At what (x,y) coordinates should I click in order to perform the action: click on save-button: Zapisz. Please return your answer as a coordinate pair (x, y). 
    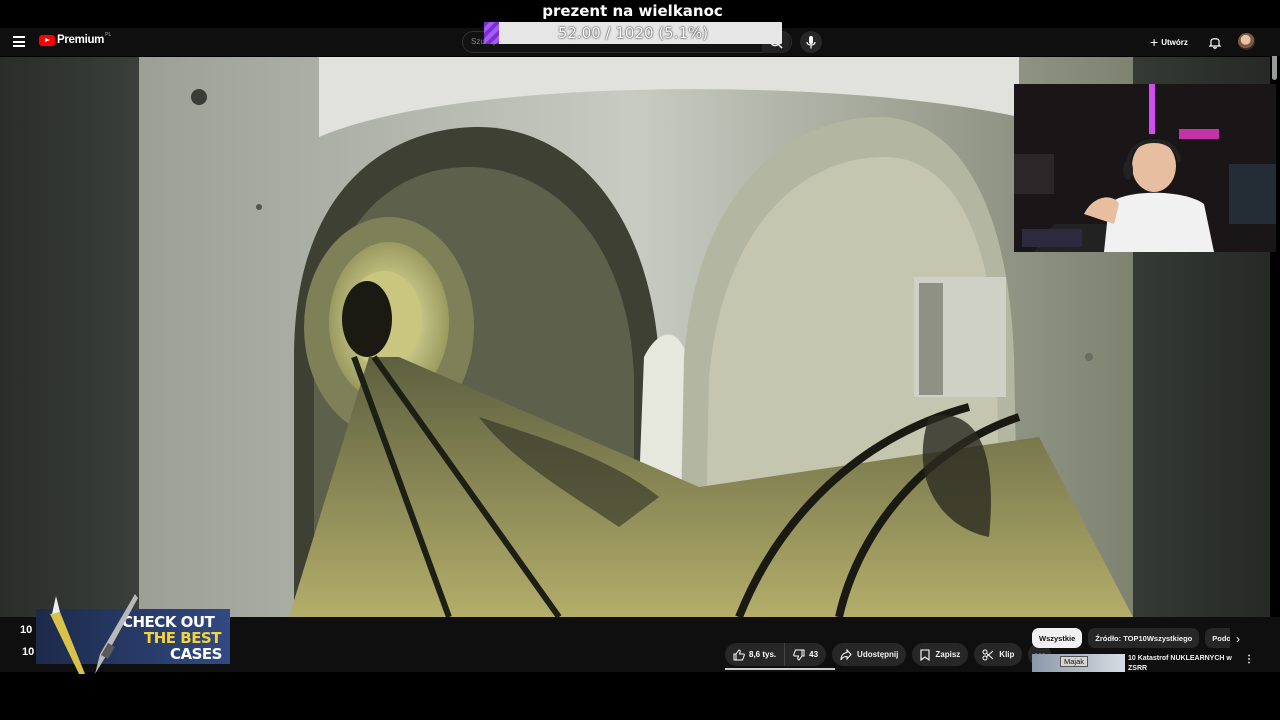
    Looking at the image, I should click on (940, 654).